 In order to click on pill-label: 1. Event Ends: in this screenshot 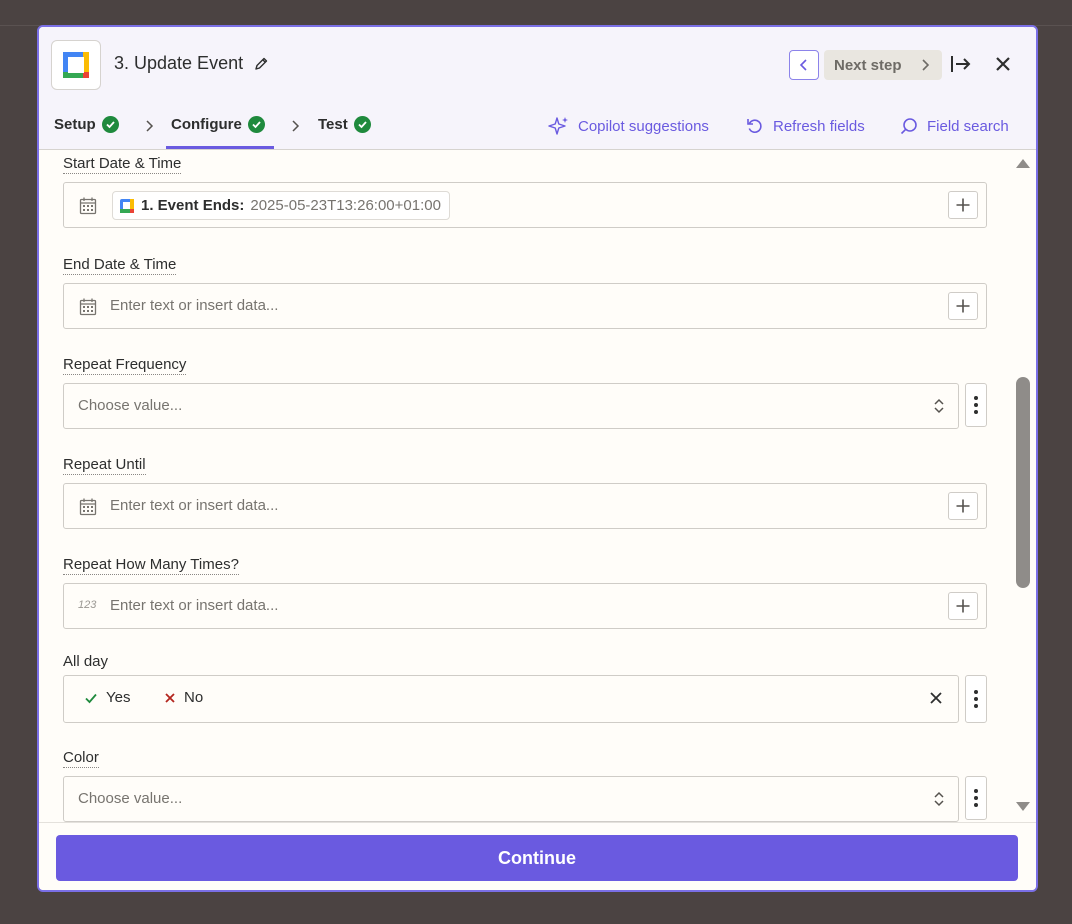, I will do `click(193, 205)`.